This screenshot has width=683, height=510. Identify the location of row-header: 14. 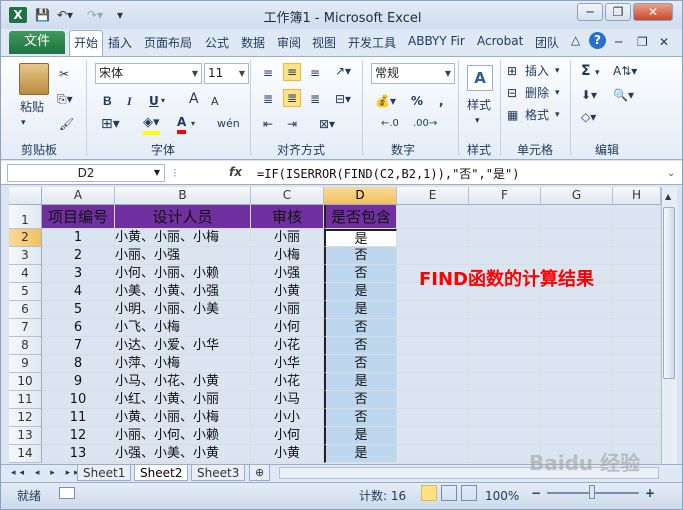
(25, 454).